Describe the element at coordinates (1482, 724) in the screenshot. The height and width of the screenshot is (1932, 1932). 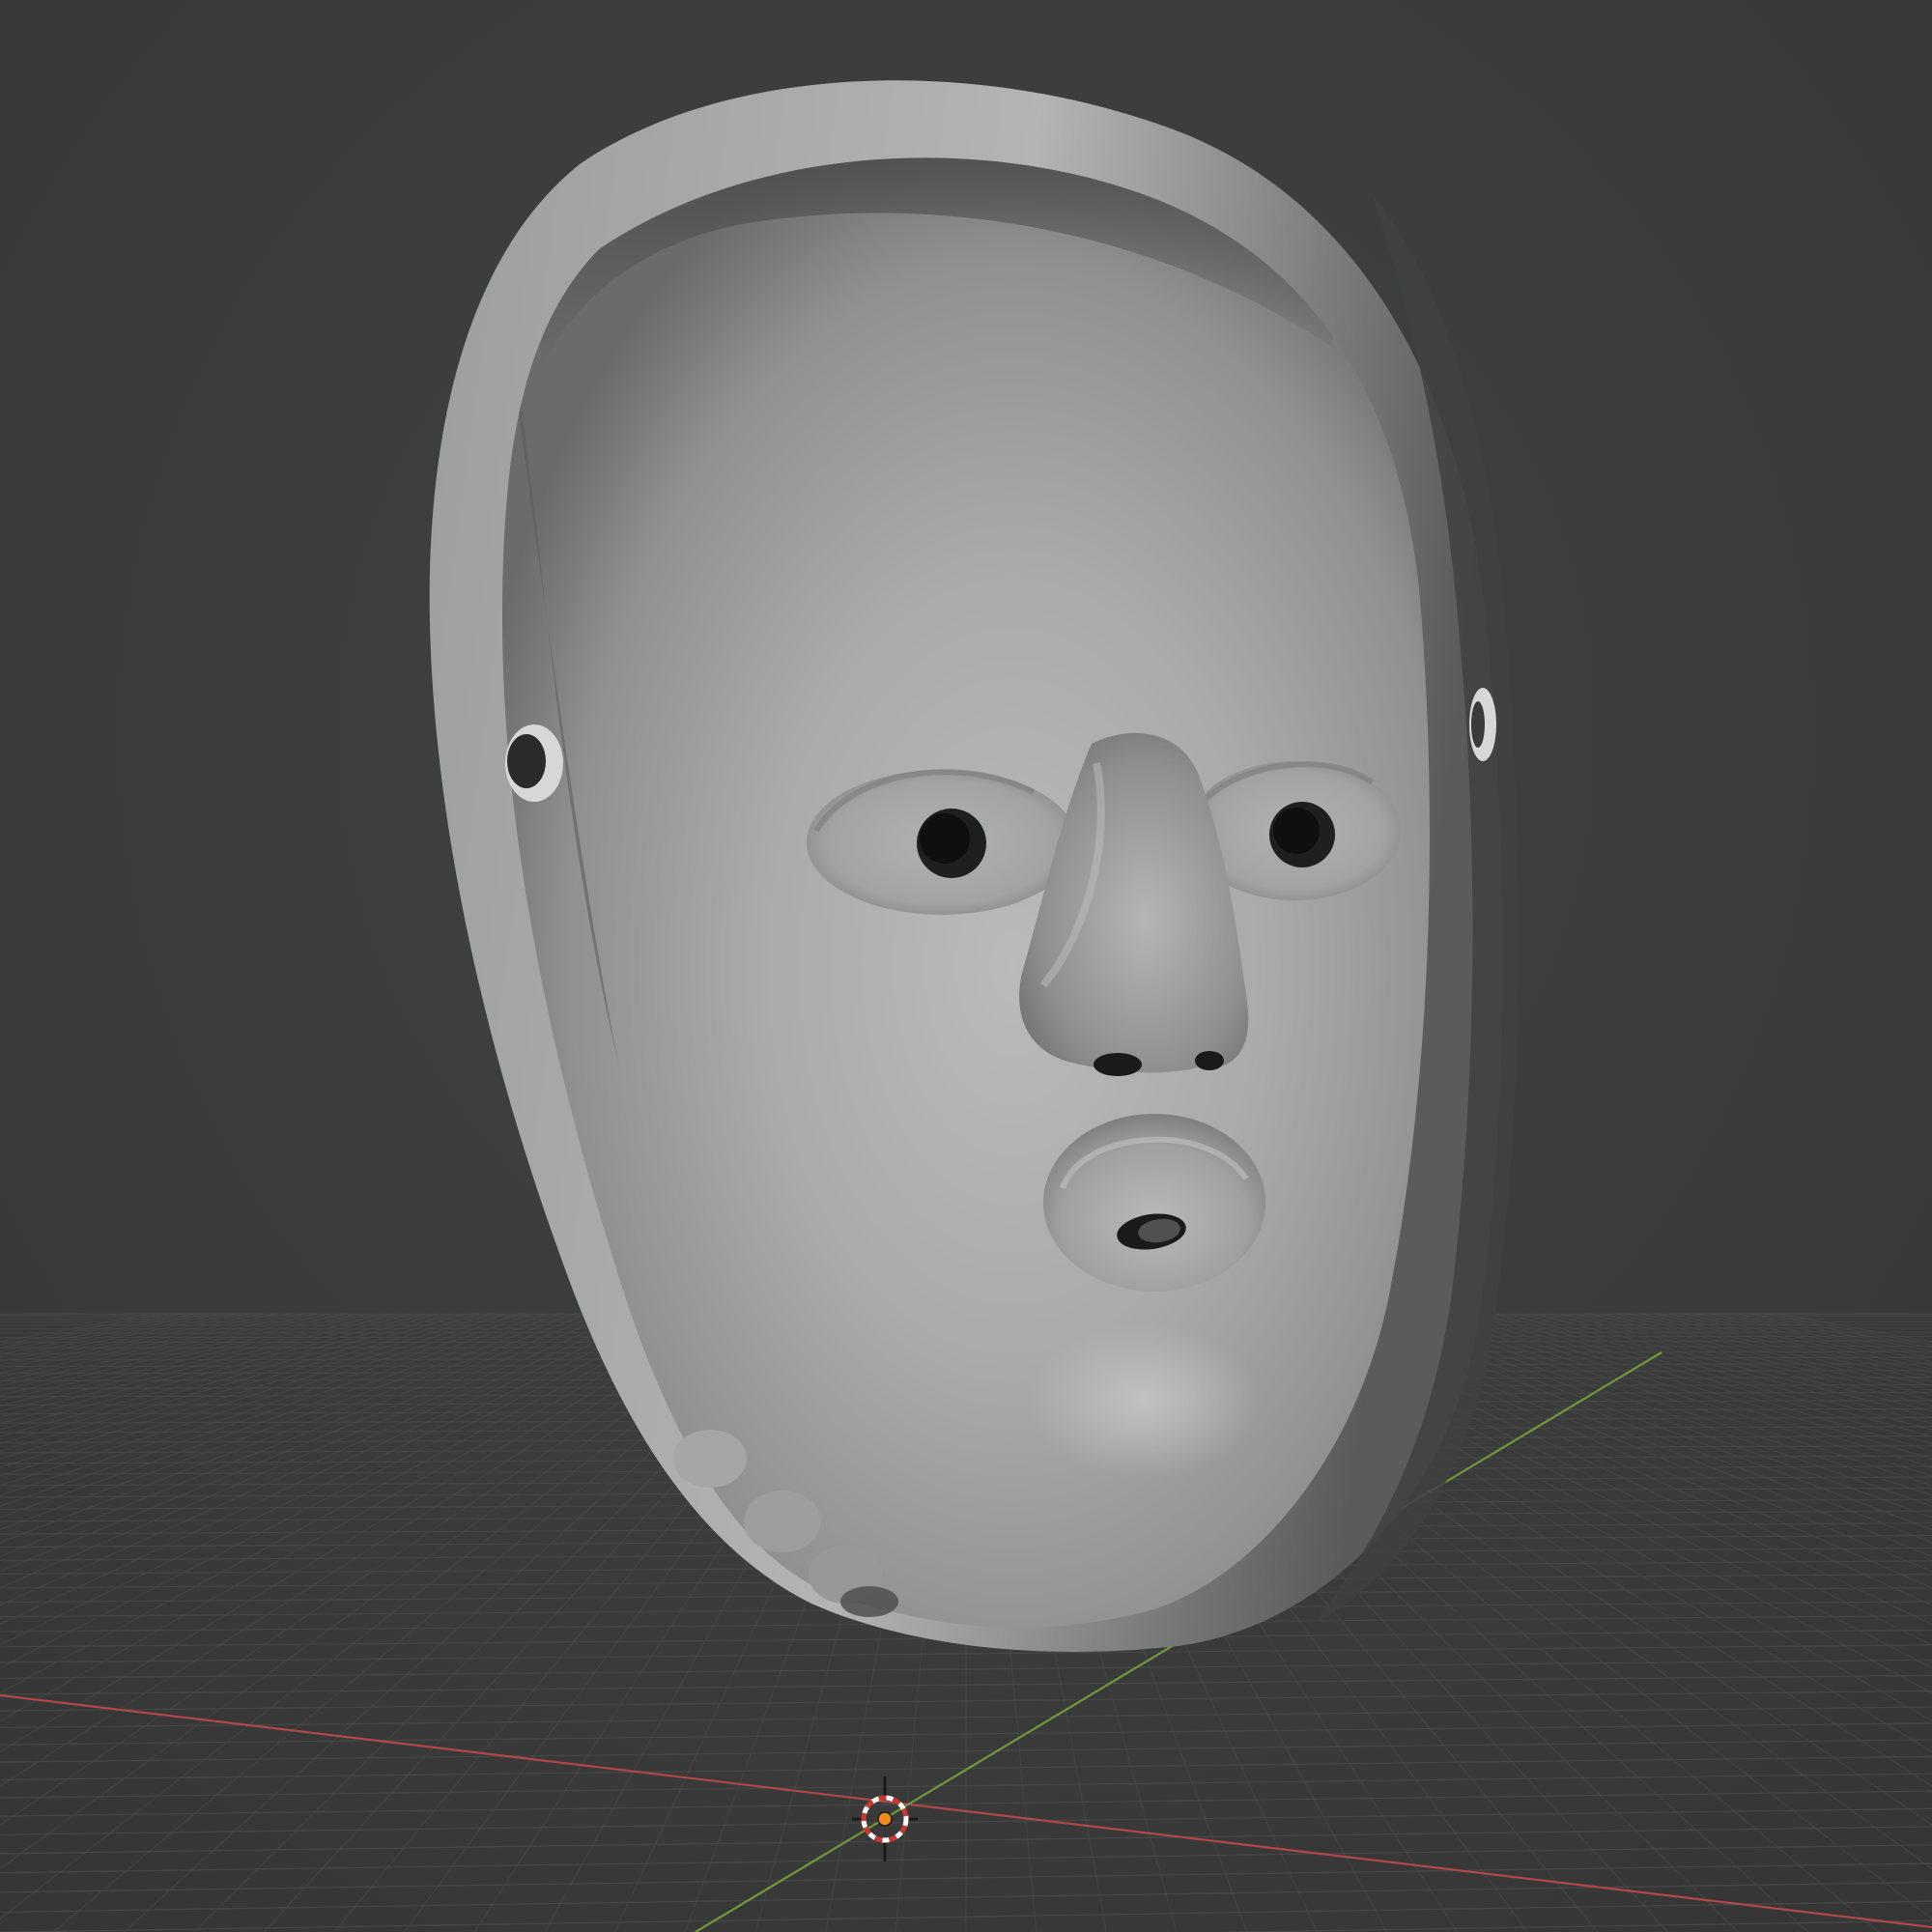
I see `right-strap-hole` at that location.